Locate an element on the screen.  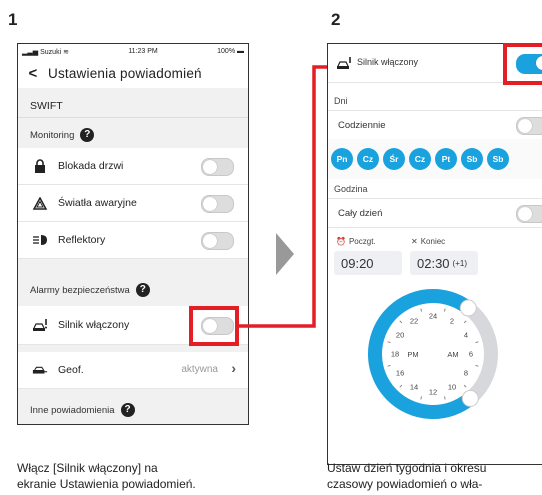
dial-hour-label: 6 is located at coordinates (471, 354).